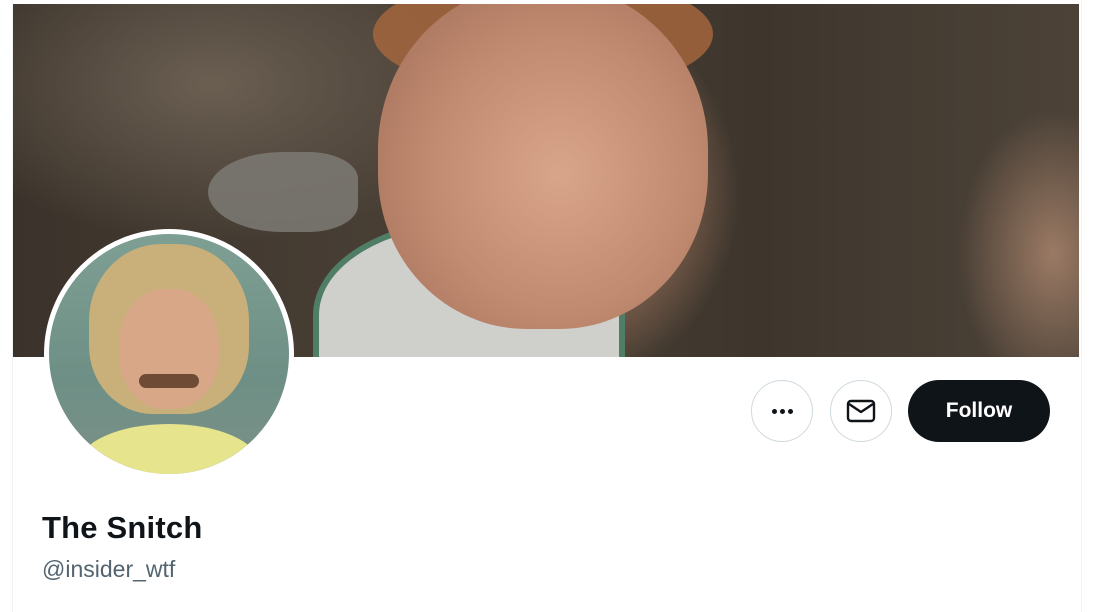 The image size is (1100, 612). I want to click on follow-button: Follow, so click(979, 411).